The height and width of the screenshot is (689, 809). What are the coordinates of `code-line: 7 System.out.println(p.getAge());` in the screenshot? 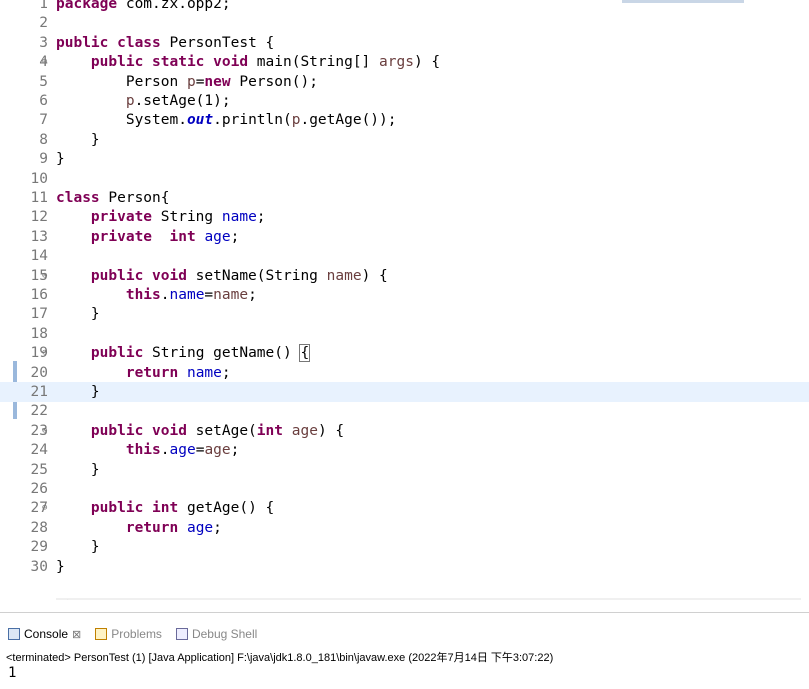 It's located at (404, 120).